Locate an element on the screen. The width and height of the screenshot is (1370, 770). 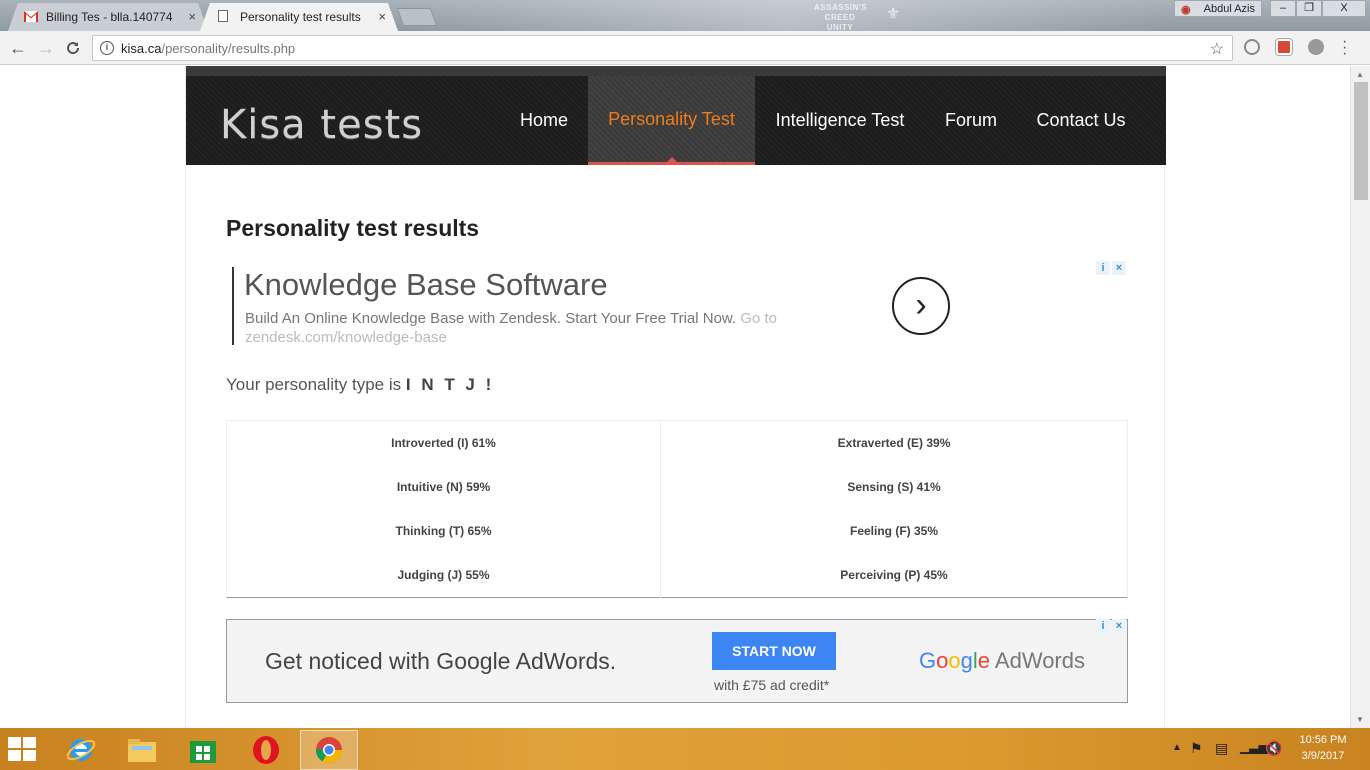
profile-name: Abdul Azis is located at coordinates (1229, 8).